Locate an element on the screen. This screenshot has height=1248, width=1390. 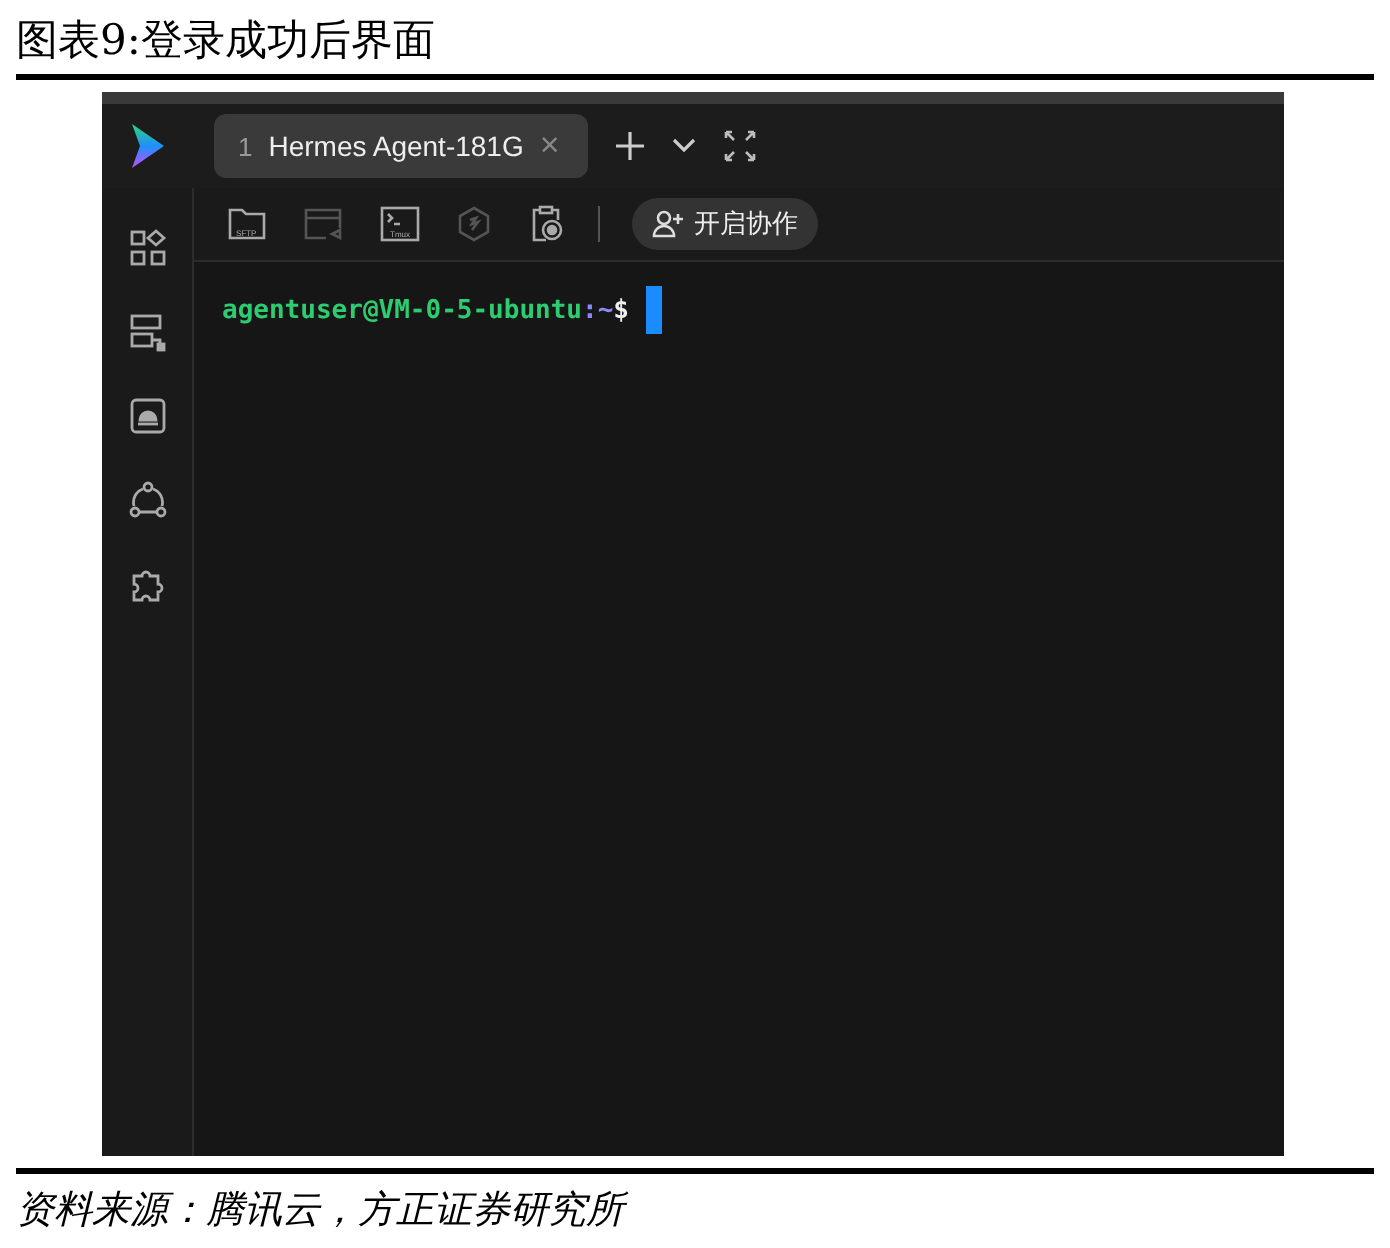
logo-icon is located at coordinates (148, 146).